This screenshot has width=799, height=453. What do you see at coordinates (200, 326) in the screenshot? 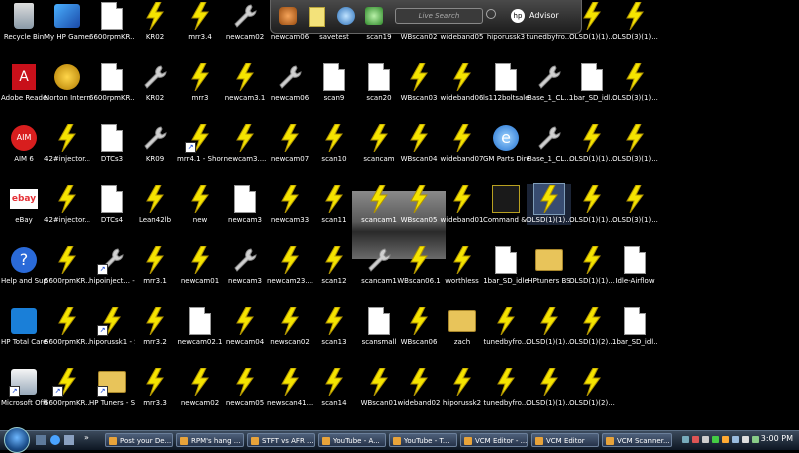
I see `desktop-icon: newcam02.1` at bounding box center [200, 326].